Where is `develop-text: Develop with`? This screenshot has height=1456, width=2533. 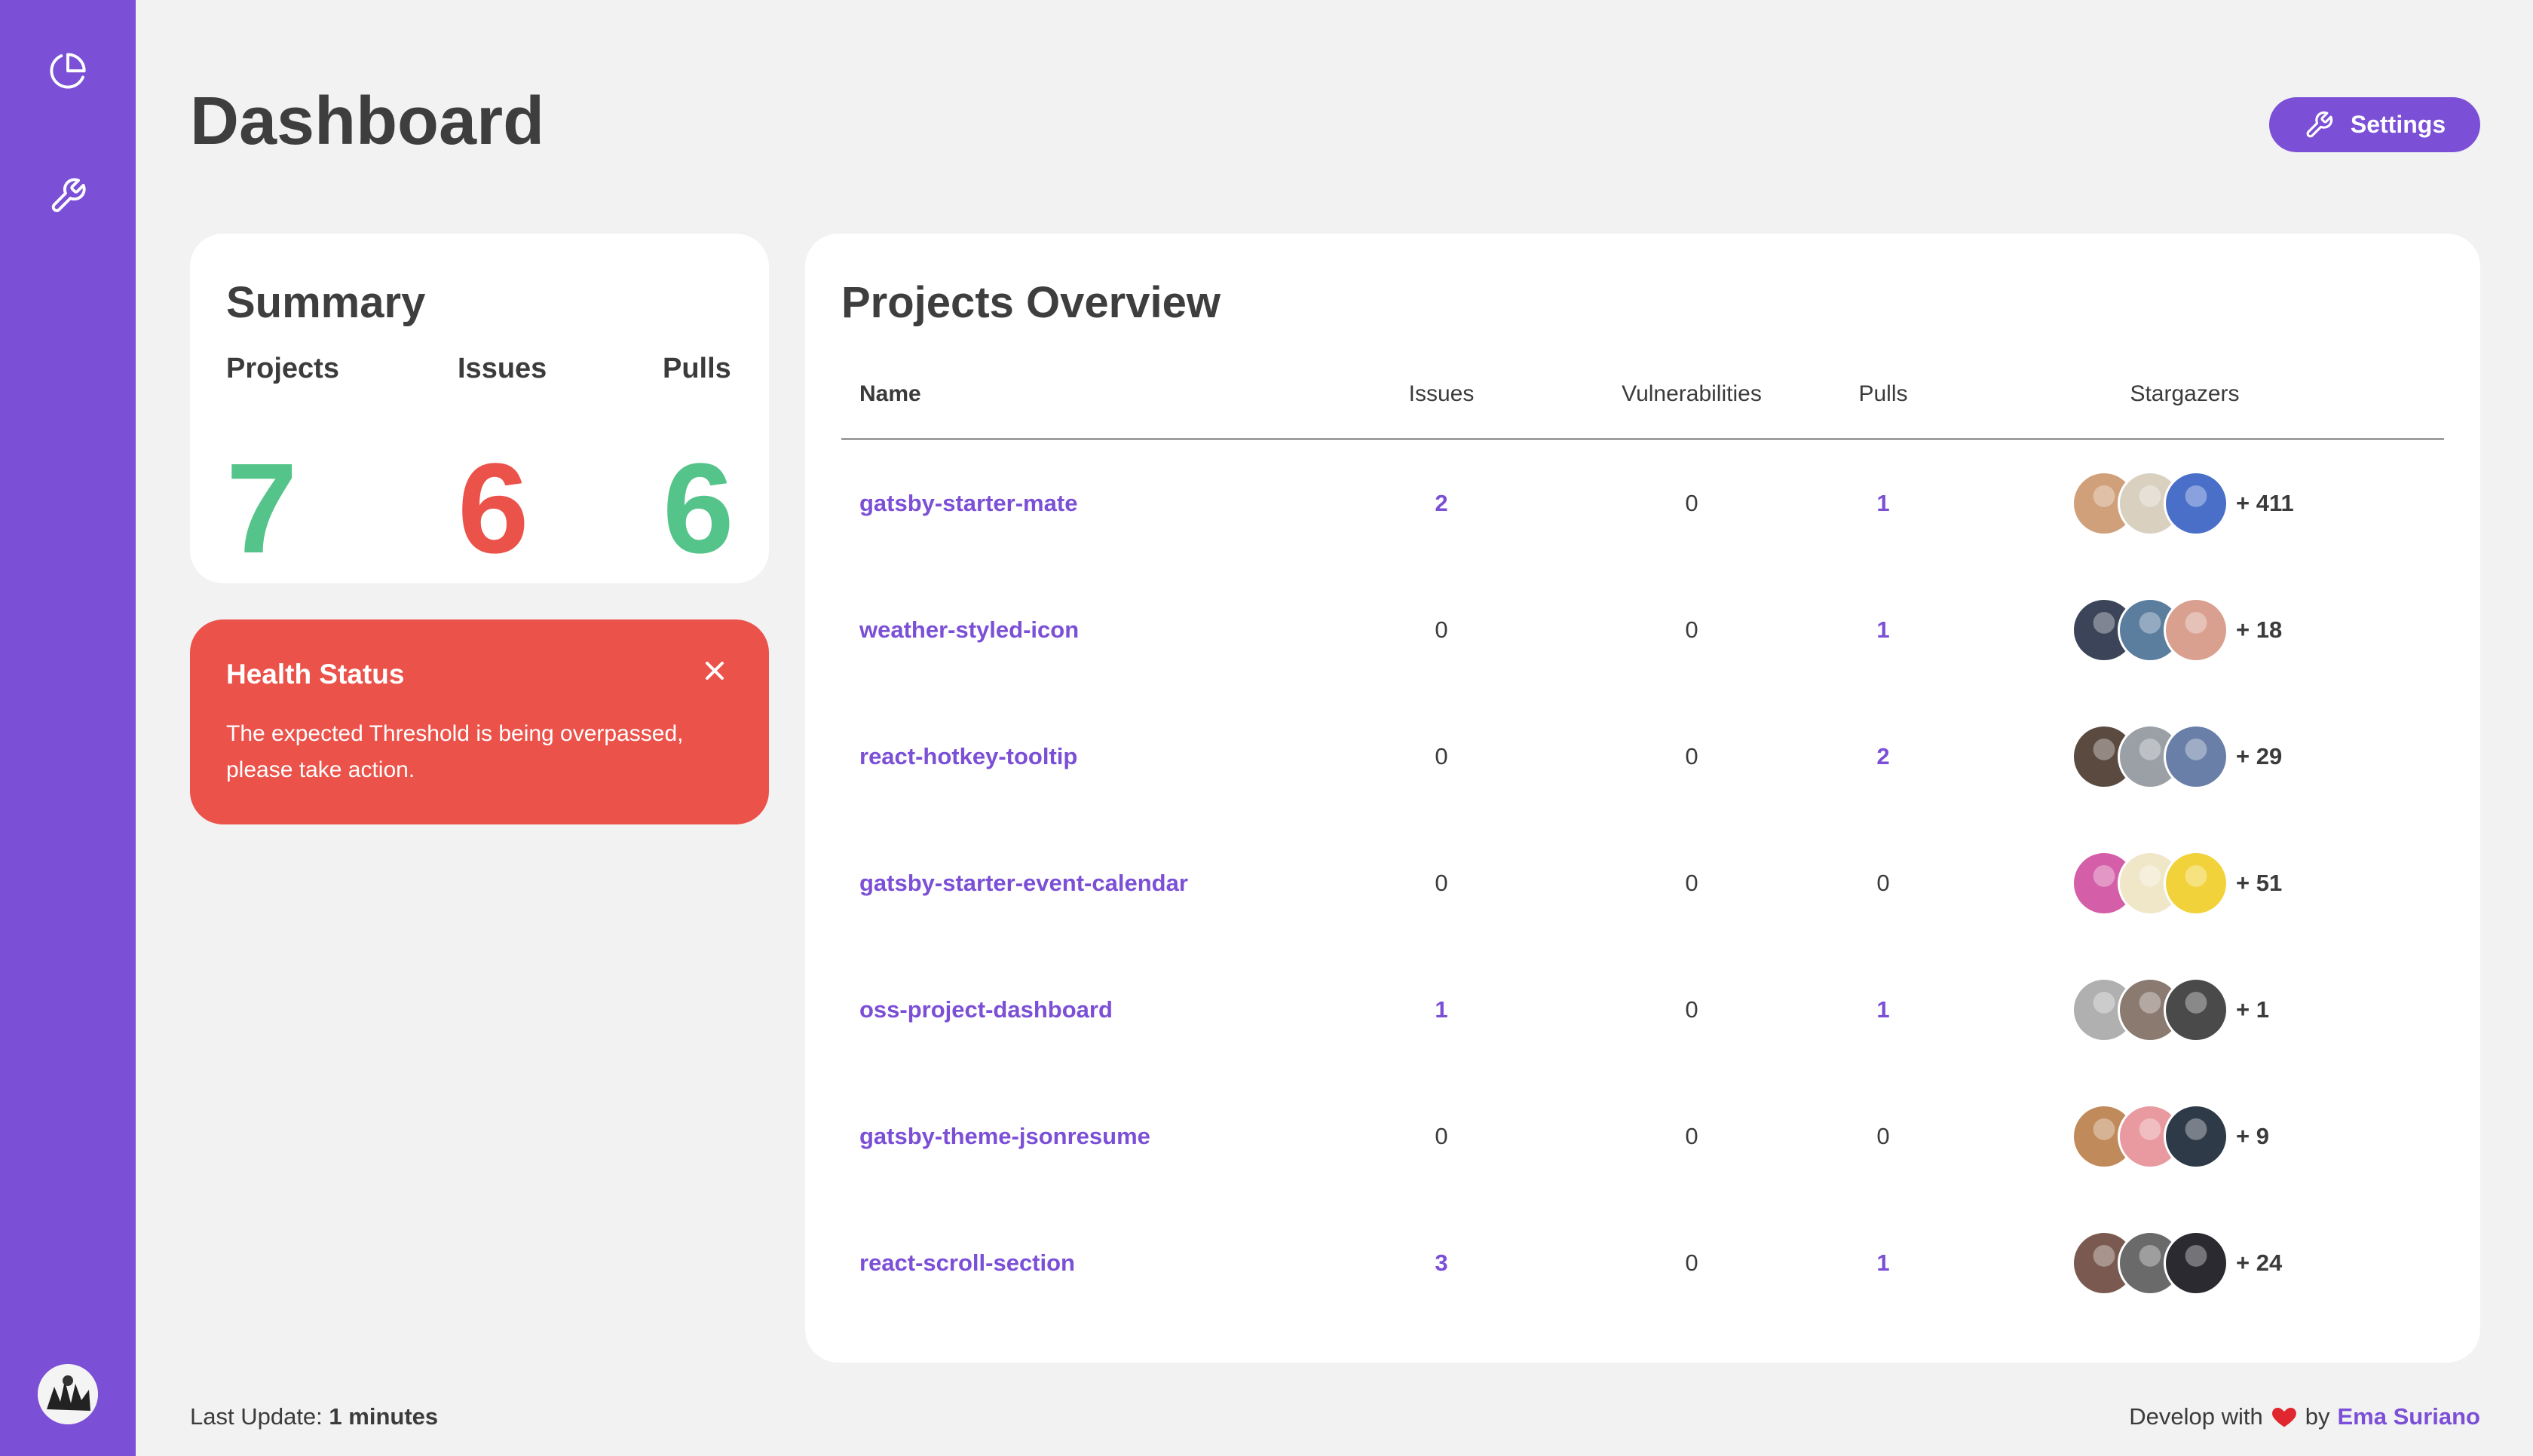 develop-text: Develop with is located at coordinates (2196, 1416).